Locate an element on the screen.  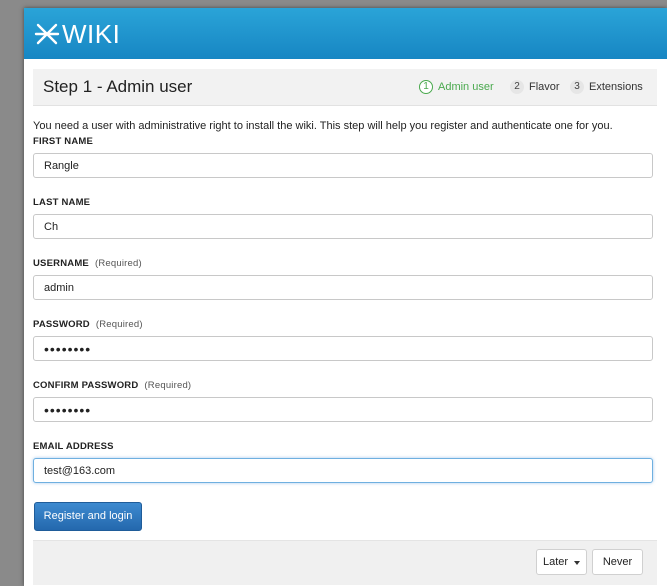
last-name-field is located at coordinates (343, 226).